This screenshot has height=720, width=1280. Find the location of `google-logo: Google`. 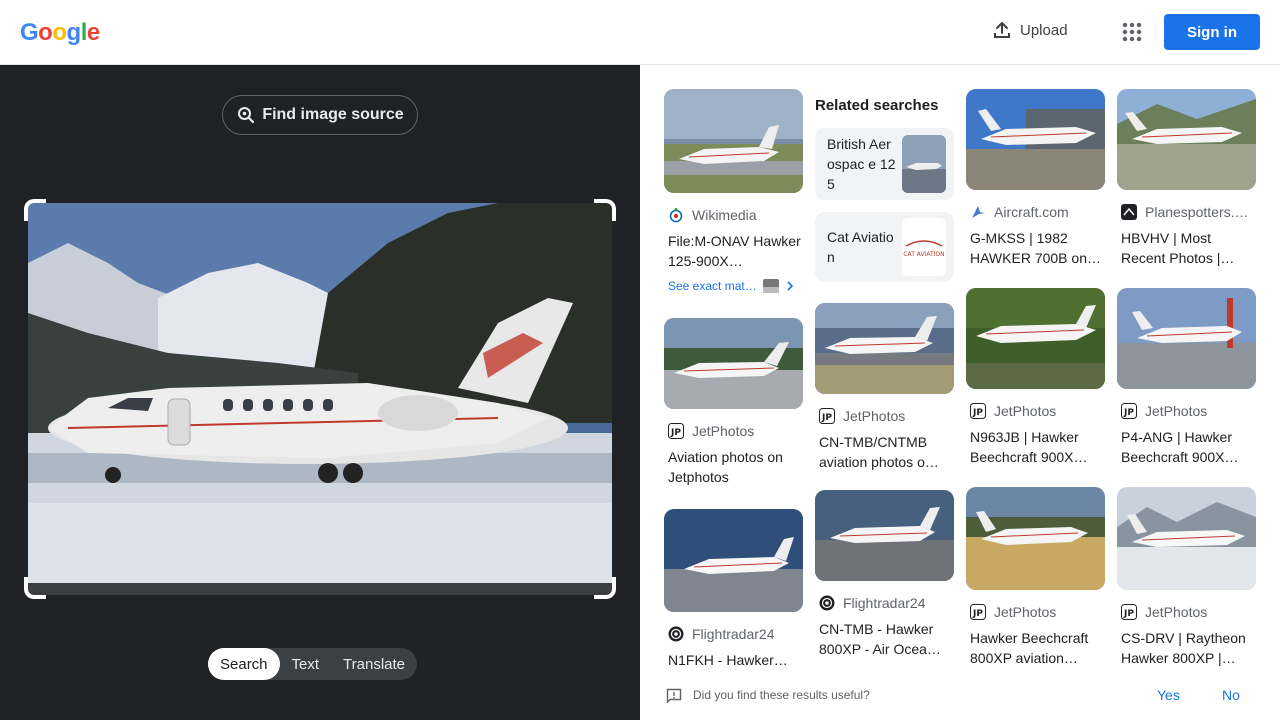

google-logo: Google is located at coordinates (60, 33).